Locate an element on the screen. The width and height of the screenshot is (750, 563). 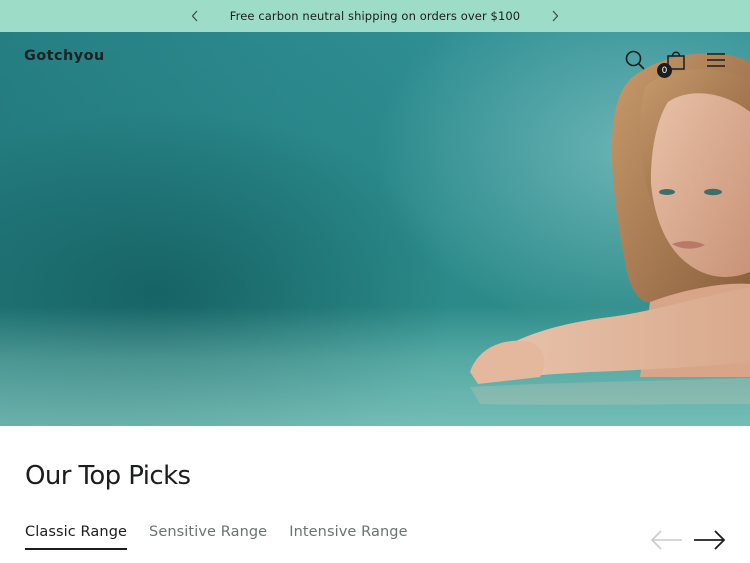
chevron-left-icon is located at coordinates (194, 16).